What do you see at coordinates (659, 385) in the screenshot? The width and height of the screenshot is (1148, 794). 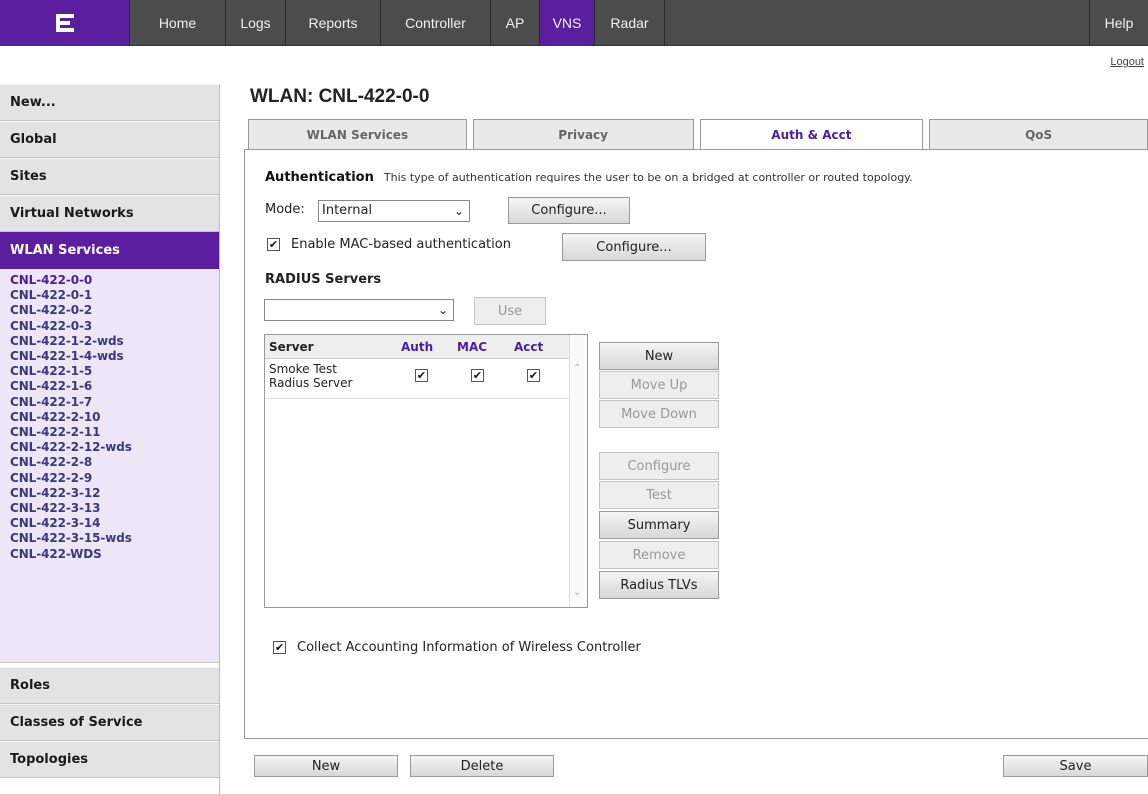 I see `move-up-button: Move Up` at bounding box center [659, 385].